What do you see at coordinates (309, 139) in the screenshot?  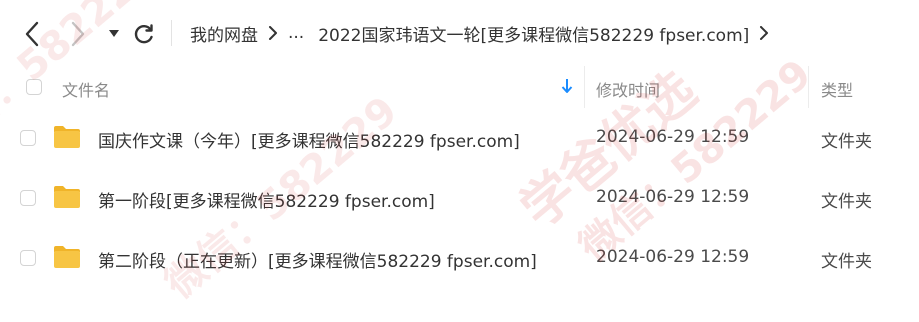 I see `file-name: 国庆作文课（今年）[更多课程微信582229 fpser.com]` at bounding box center [309, 139].